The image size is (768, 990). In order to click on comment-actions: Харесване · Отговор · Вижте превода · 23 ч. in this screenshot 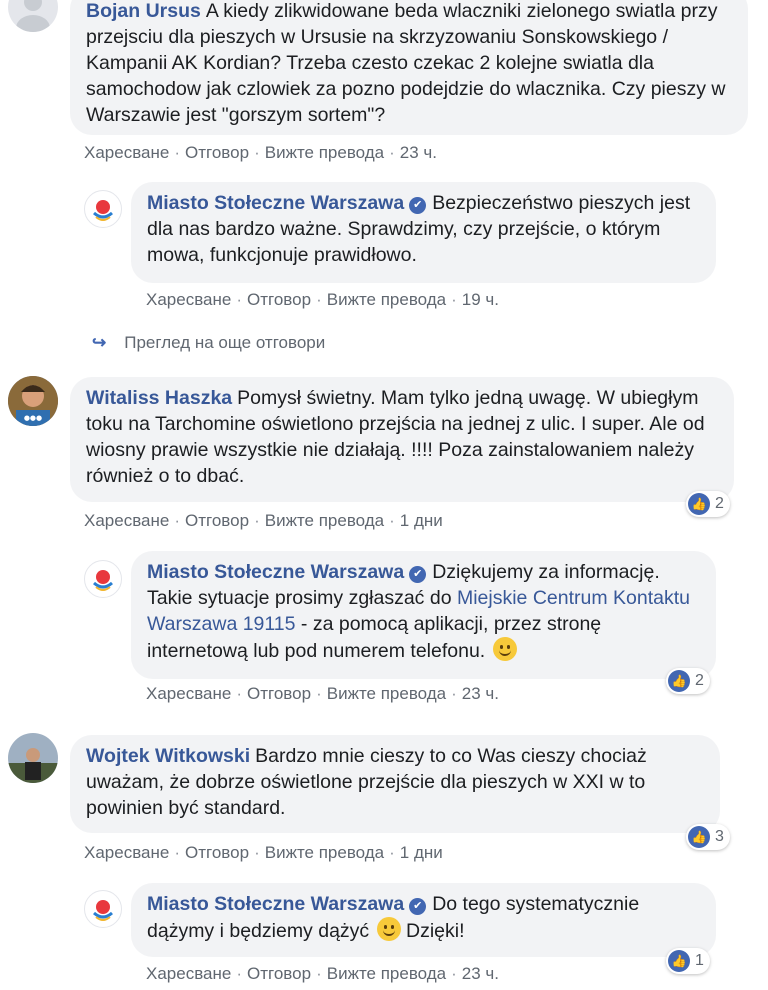, I will do `click(261, 152)`.